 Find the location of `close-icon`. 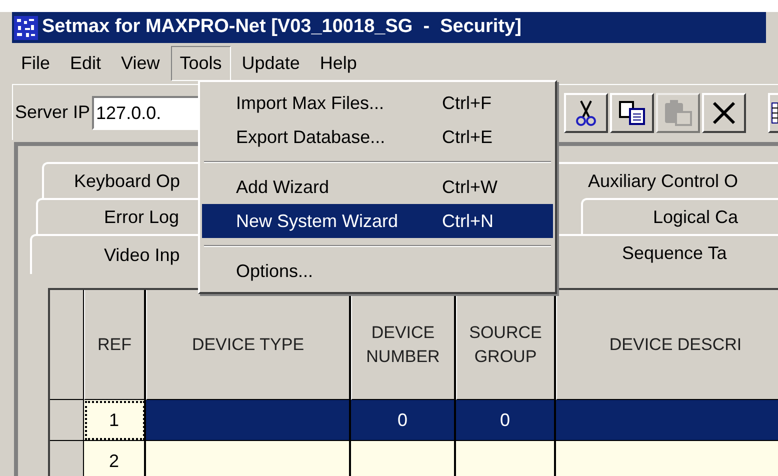

close-icon is located at coordinates (724, 113).